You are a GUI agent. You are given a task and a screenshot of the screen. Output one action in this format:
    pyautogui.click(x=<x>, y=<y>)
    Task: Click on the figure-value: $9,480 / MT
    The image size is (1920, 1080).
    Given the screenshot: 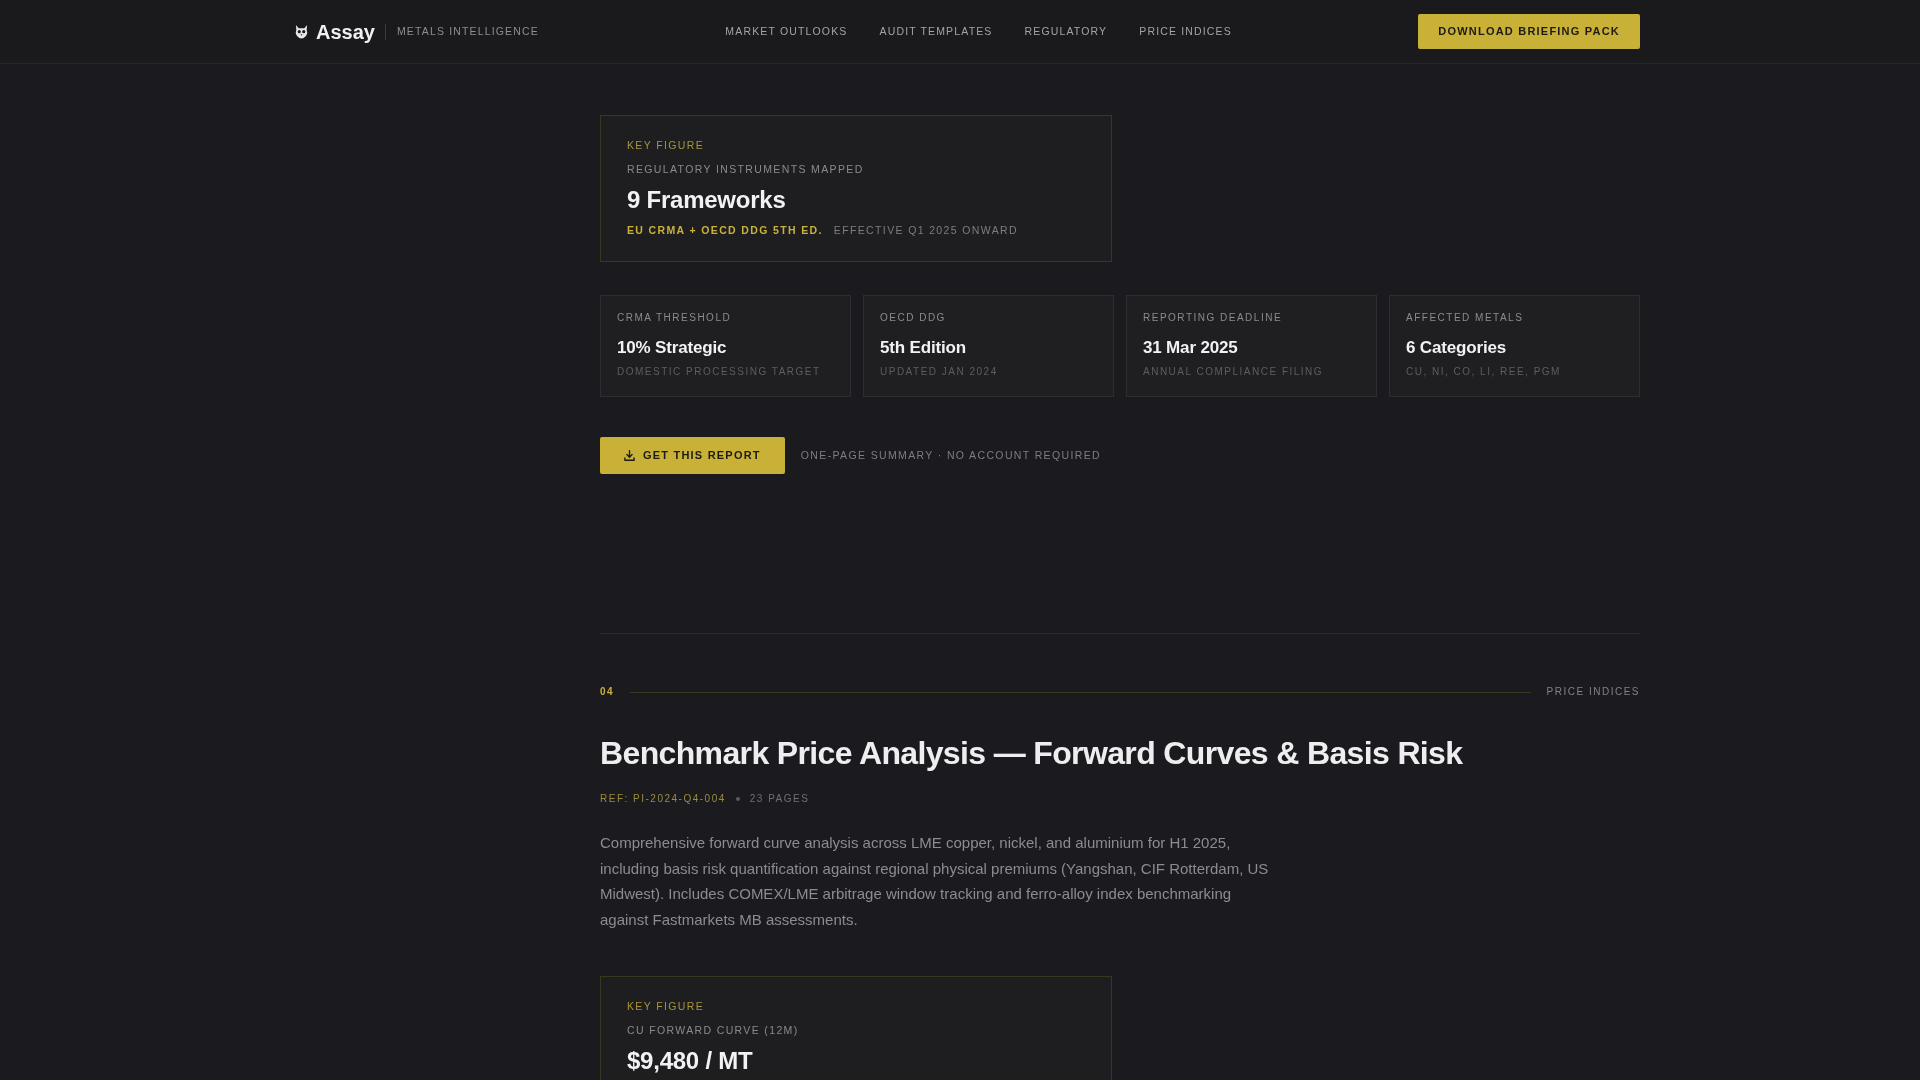 What is the action you would take?
    pyautogui.click(x=690, y=1061)
    